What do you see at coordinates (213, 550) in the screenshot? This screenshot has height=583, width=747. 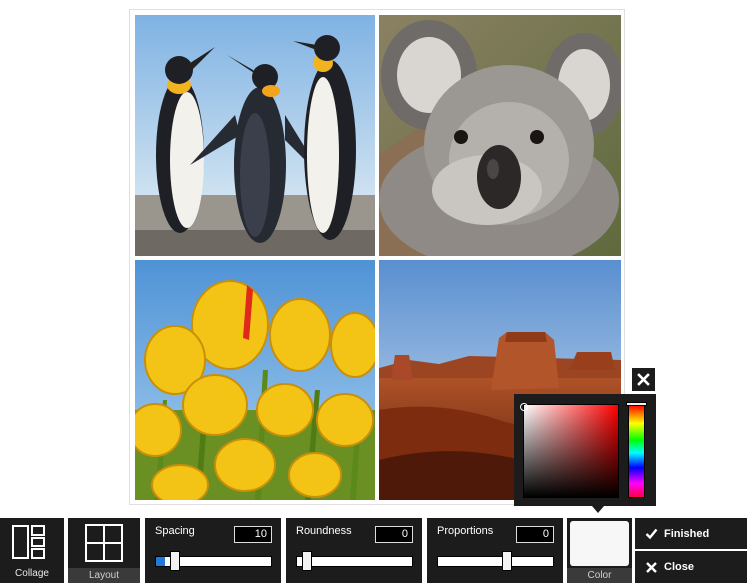 I see `spacing-control: Spacing 10` at bounding box center [213, 550].